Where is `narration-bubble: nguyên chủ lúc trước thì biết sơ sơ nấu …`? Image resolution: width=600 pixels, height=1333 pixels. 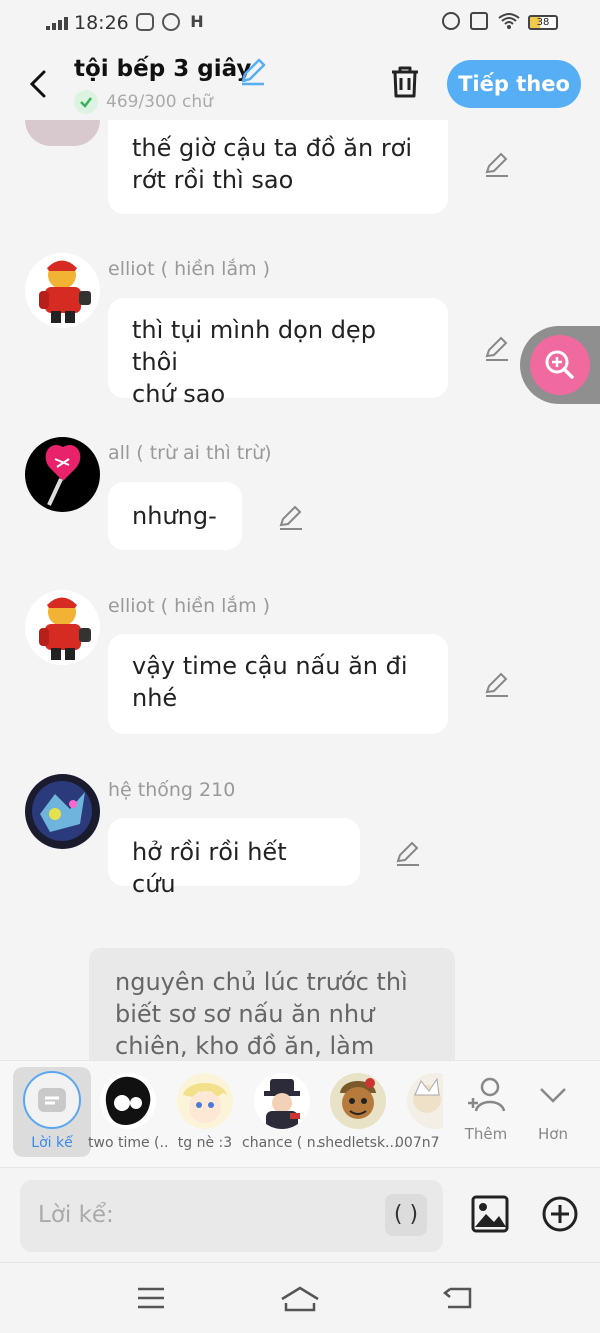
narration-bubble: nguyên chủ lúc trước thì biết sơ sơ nấu … is located at coordinates (272, 1008).